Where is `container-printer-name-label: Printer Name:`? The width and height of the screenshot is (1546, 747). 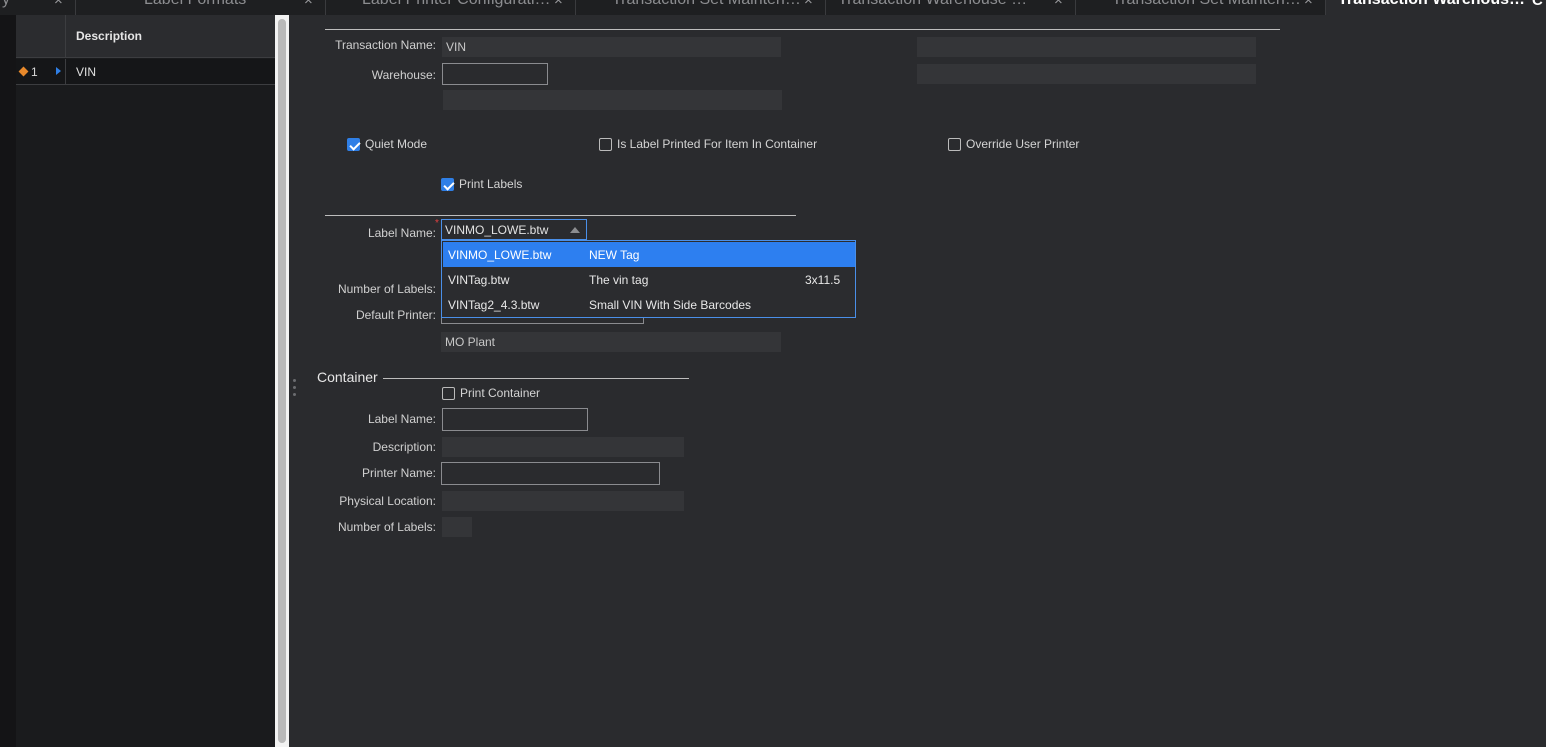 container-printer-name-label: Printer Name: is located at coordinates (398, 473).